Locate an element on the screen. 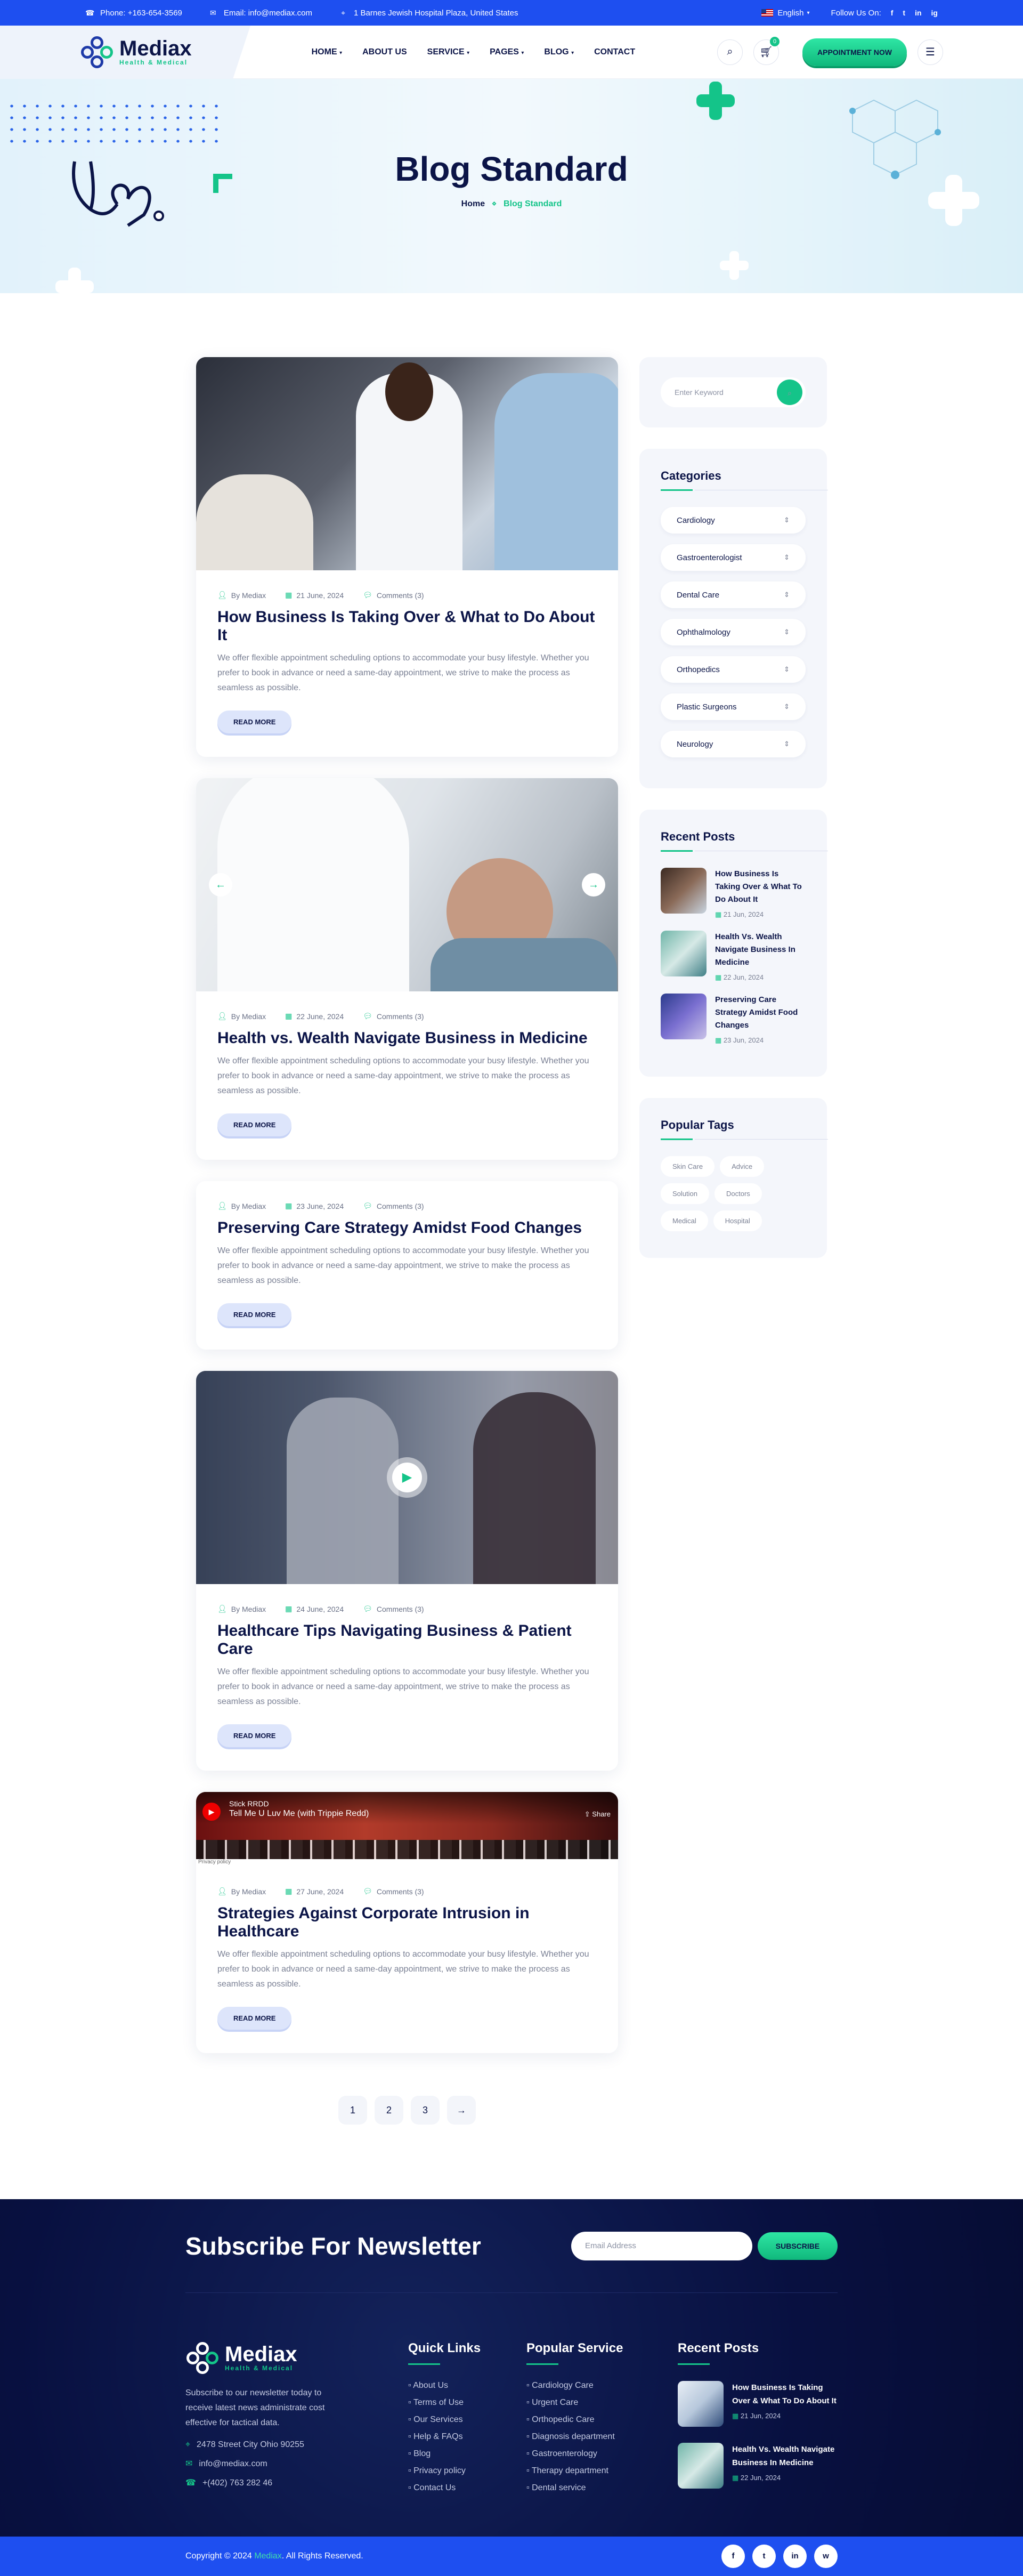 Image resolution: width=1023 pixels, height=2576 pixels. category-item: Plastic Surgeons ⇕ is located at coordinates (734, 707).